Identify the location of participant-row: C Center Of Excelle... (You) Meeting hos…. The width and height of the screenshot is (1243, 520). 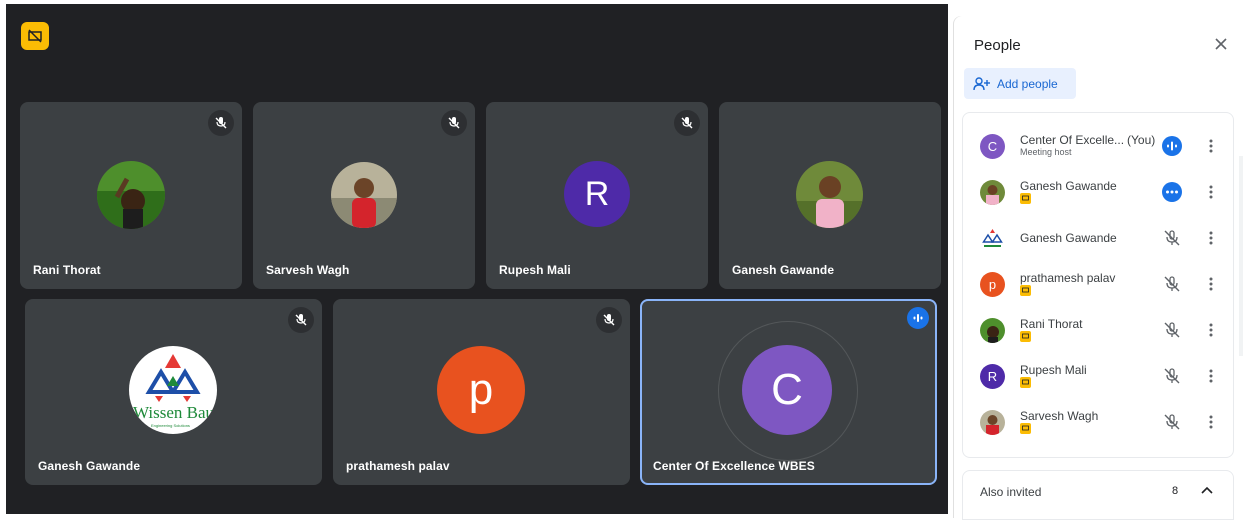
(1098, 146).